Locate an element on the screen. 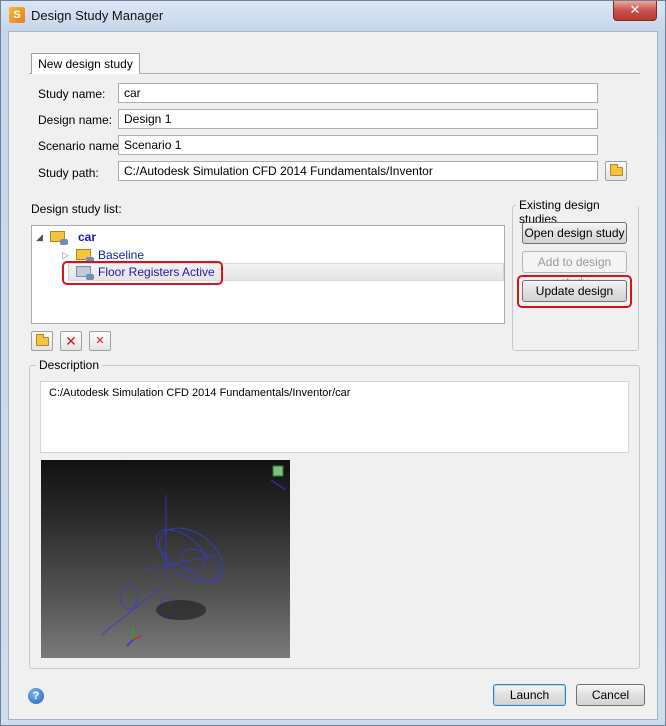  car-shadow is located at coordinates (181, 610).